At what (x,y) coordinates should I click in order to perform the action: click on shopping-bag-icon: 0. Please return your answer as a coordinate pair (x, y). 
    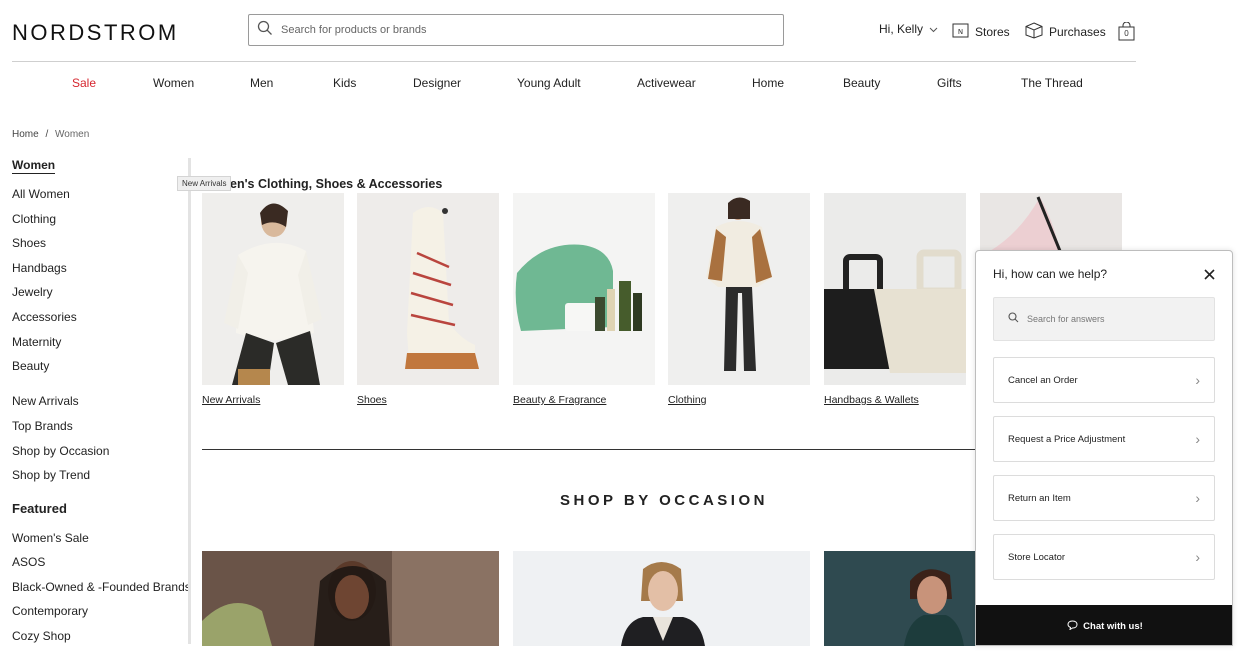
    Looking at the image, I should click on (1126, 31).